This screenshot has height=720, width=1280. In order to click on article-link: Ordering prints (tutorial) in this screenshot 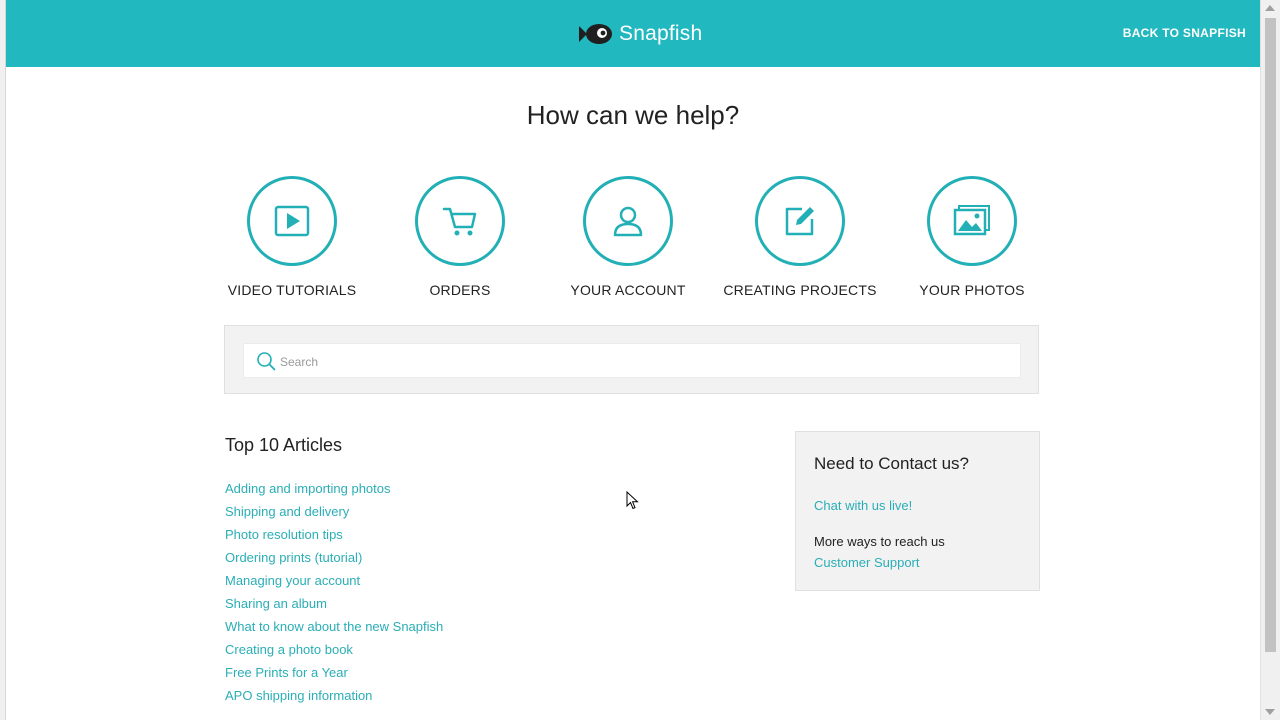, I will do `click(293, 557)`.